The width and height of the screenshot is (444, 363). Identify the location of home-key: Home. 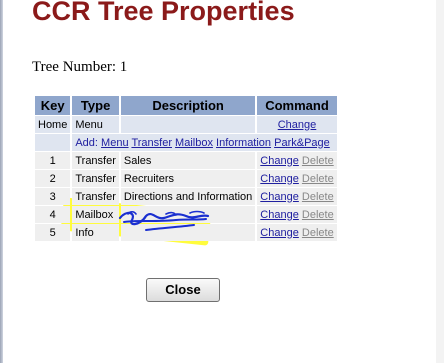
(53, 124).